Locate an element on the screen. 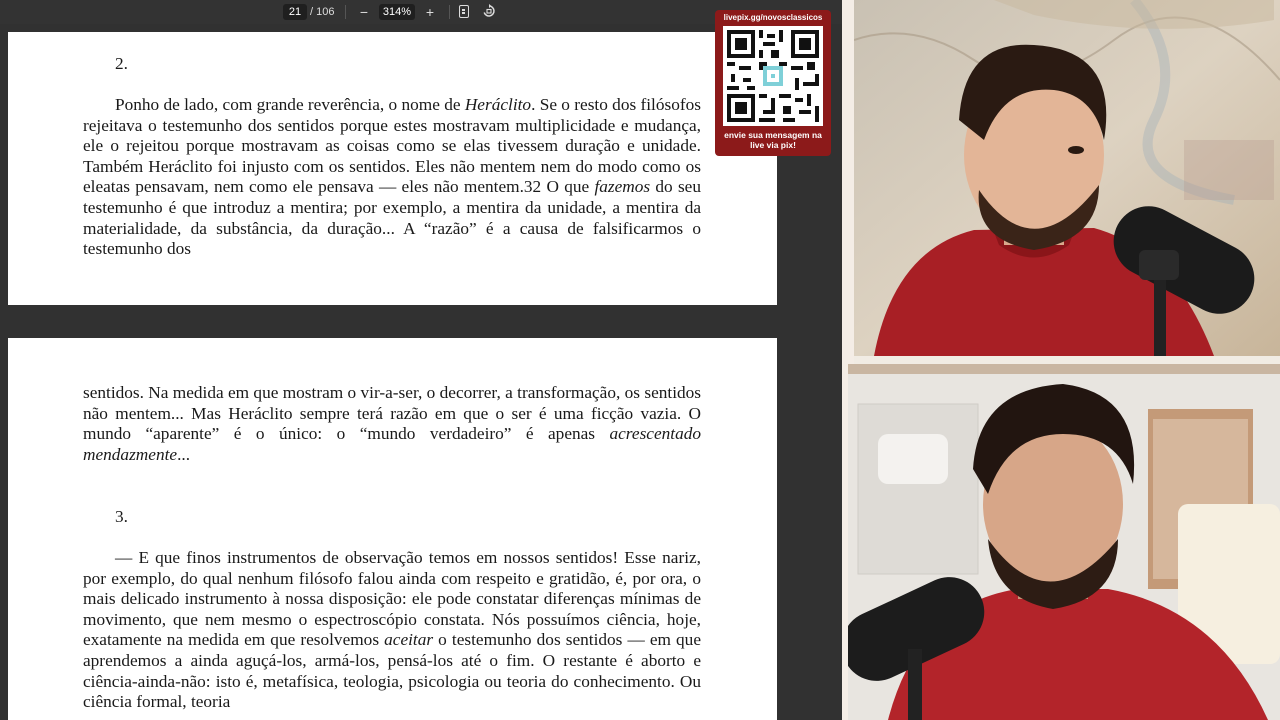  section-number: 3. is located at coordinates (121, 516).